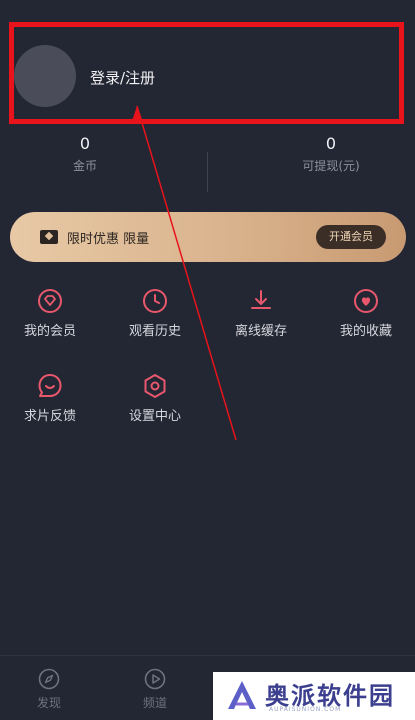 The height and width of the screenshot is (720, 415). What do you see at coordinates (154, 416) in the screenshot?
I see `grid-label: 设置中心` at bounding box center [154, 416].